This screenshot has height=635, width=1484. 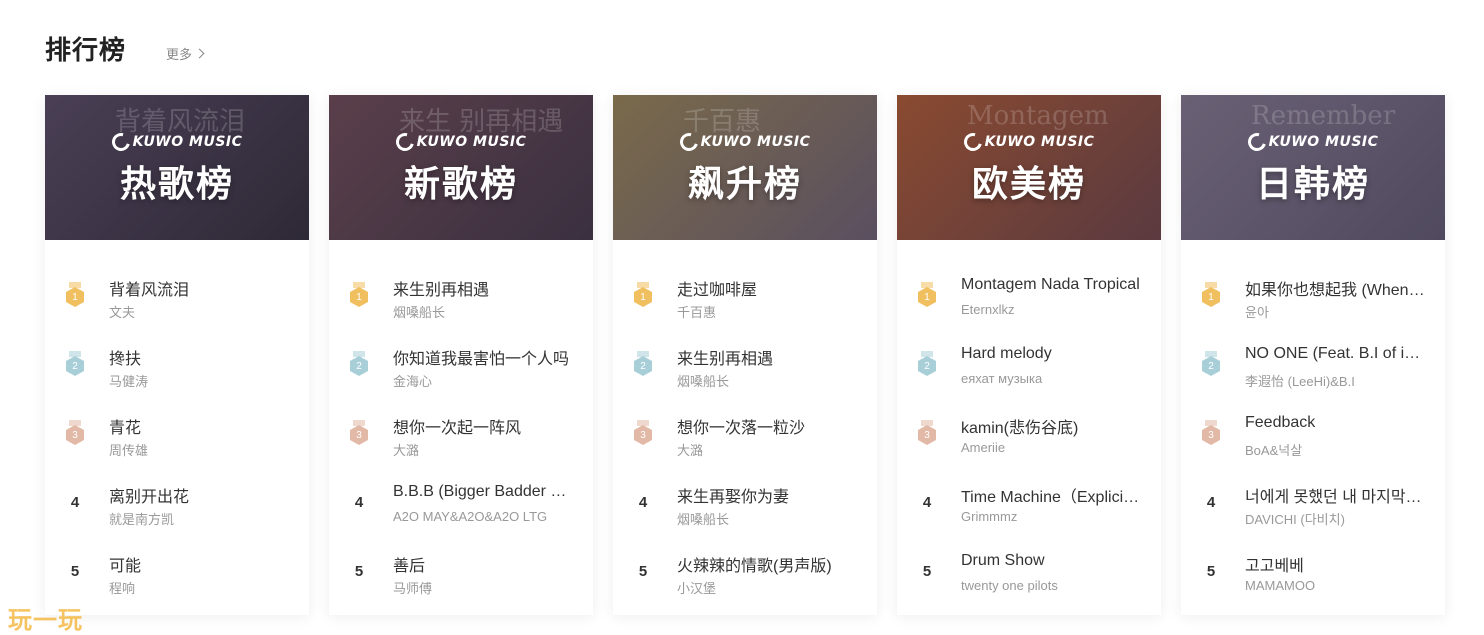 I want to click on song-list-item: 4 Time Machine（Explicit） Grimmmz, so click(x=1029, y=510).